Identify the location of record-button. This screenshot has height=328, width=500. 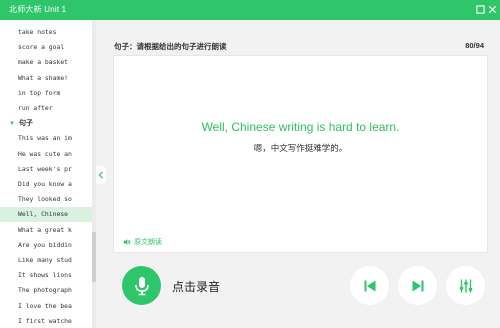
(141, 285).